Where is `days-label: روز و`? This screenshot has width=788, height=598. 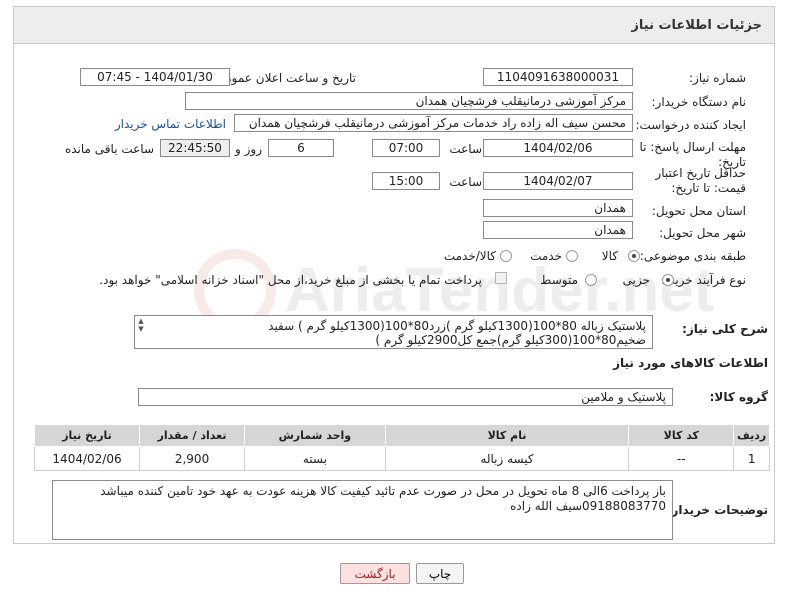 days-label: روز و is located at coordinates (248, 149).